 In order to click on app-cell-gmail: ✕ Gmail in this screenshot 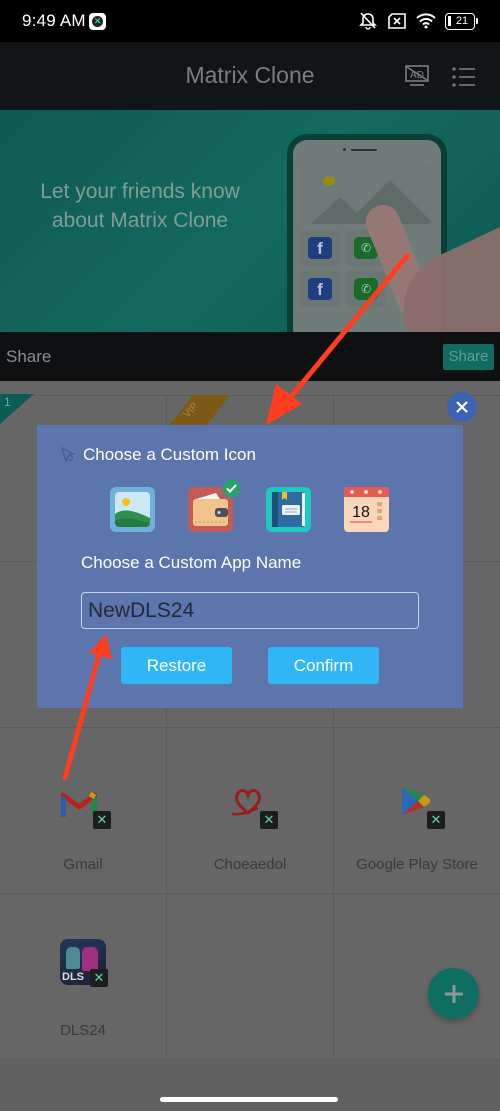, I will do `click(83, 811)`.